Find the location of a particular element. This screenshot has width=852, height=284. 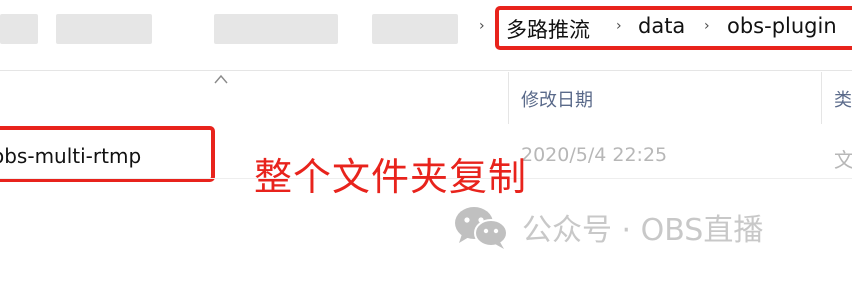

sort-ascending-icon is located at coordinates (221, 79).